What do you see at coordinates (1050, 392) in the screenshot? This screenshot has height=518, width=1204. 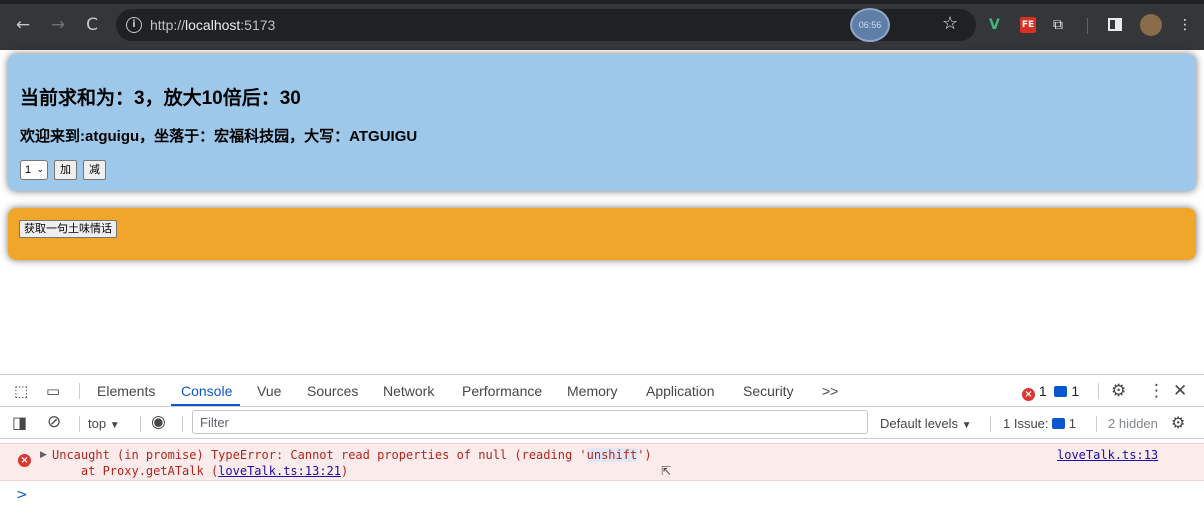 I see `issue-counter: × 1 1` at bounding box center [1050, 392].